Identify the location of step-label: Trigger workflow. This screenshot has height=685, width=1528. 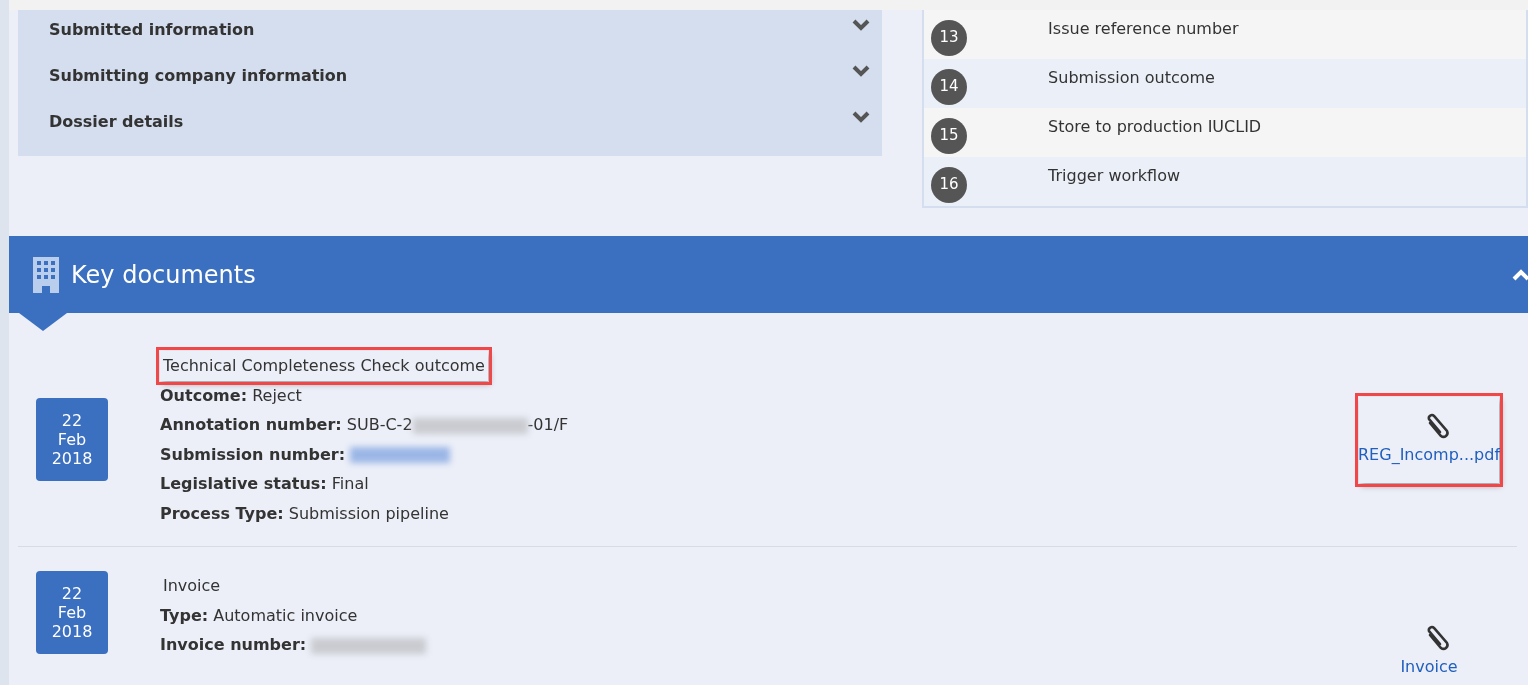
(1114, 175).